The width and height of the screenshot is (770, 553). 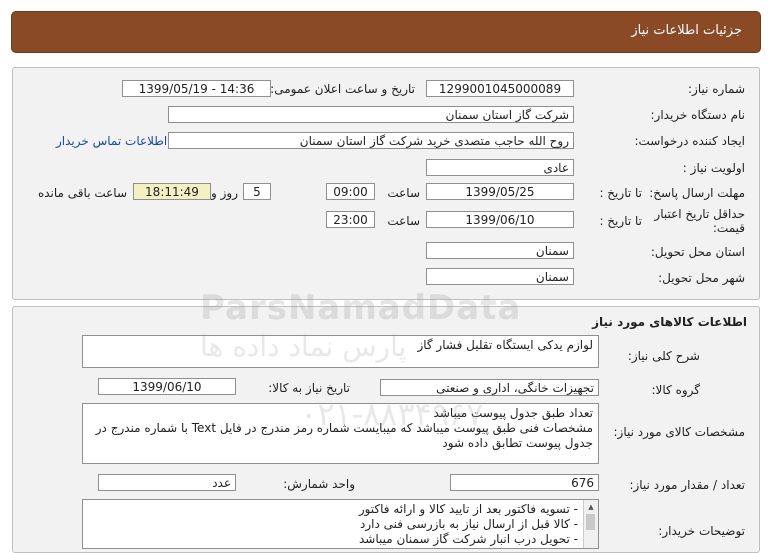 What do you see at coordinates (172, 191) in the screenshot?
I see `remaining-time-field: 18:11:49` at bounding box center [172, 191].